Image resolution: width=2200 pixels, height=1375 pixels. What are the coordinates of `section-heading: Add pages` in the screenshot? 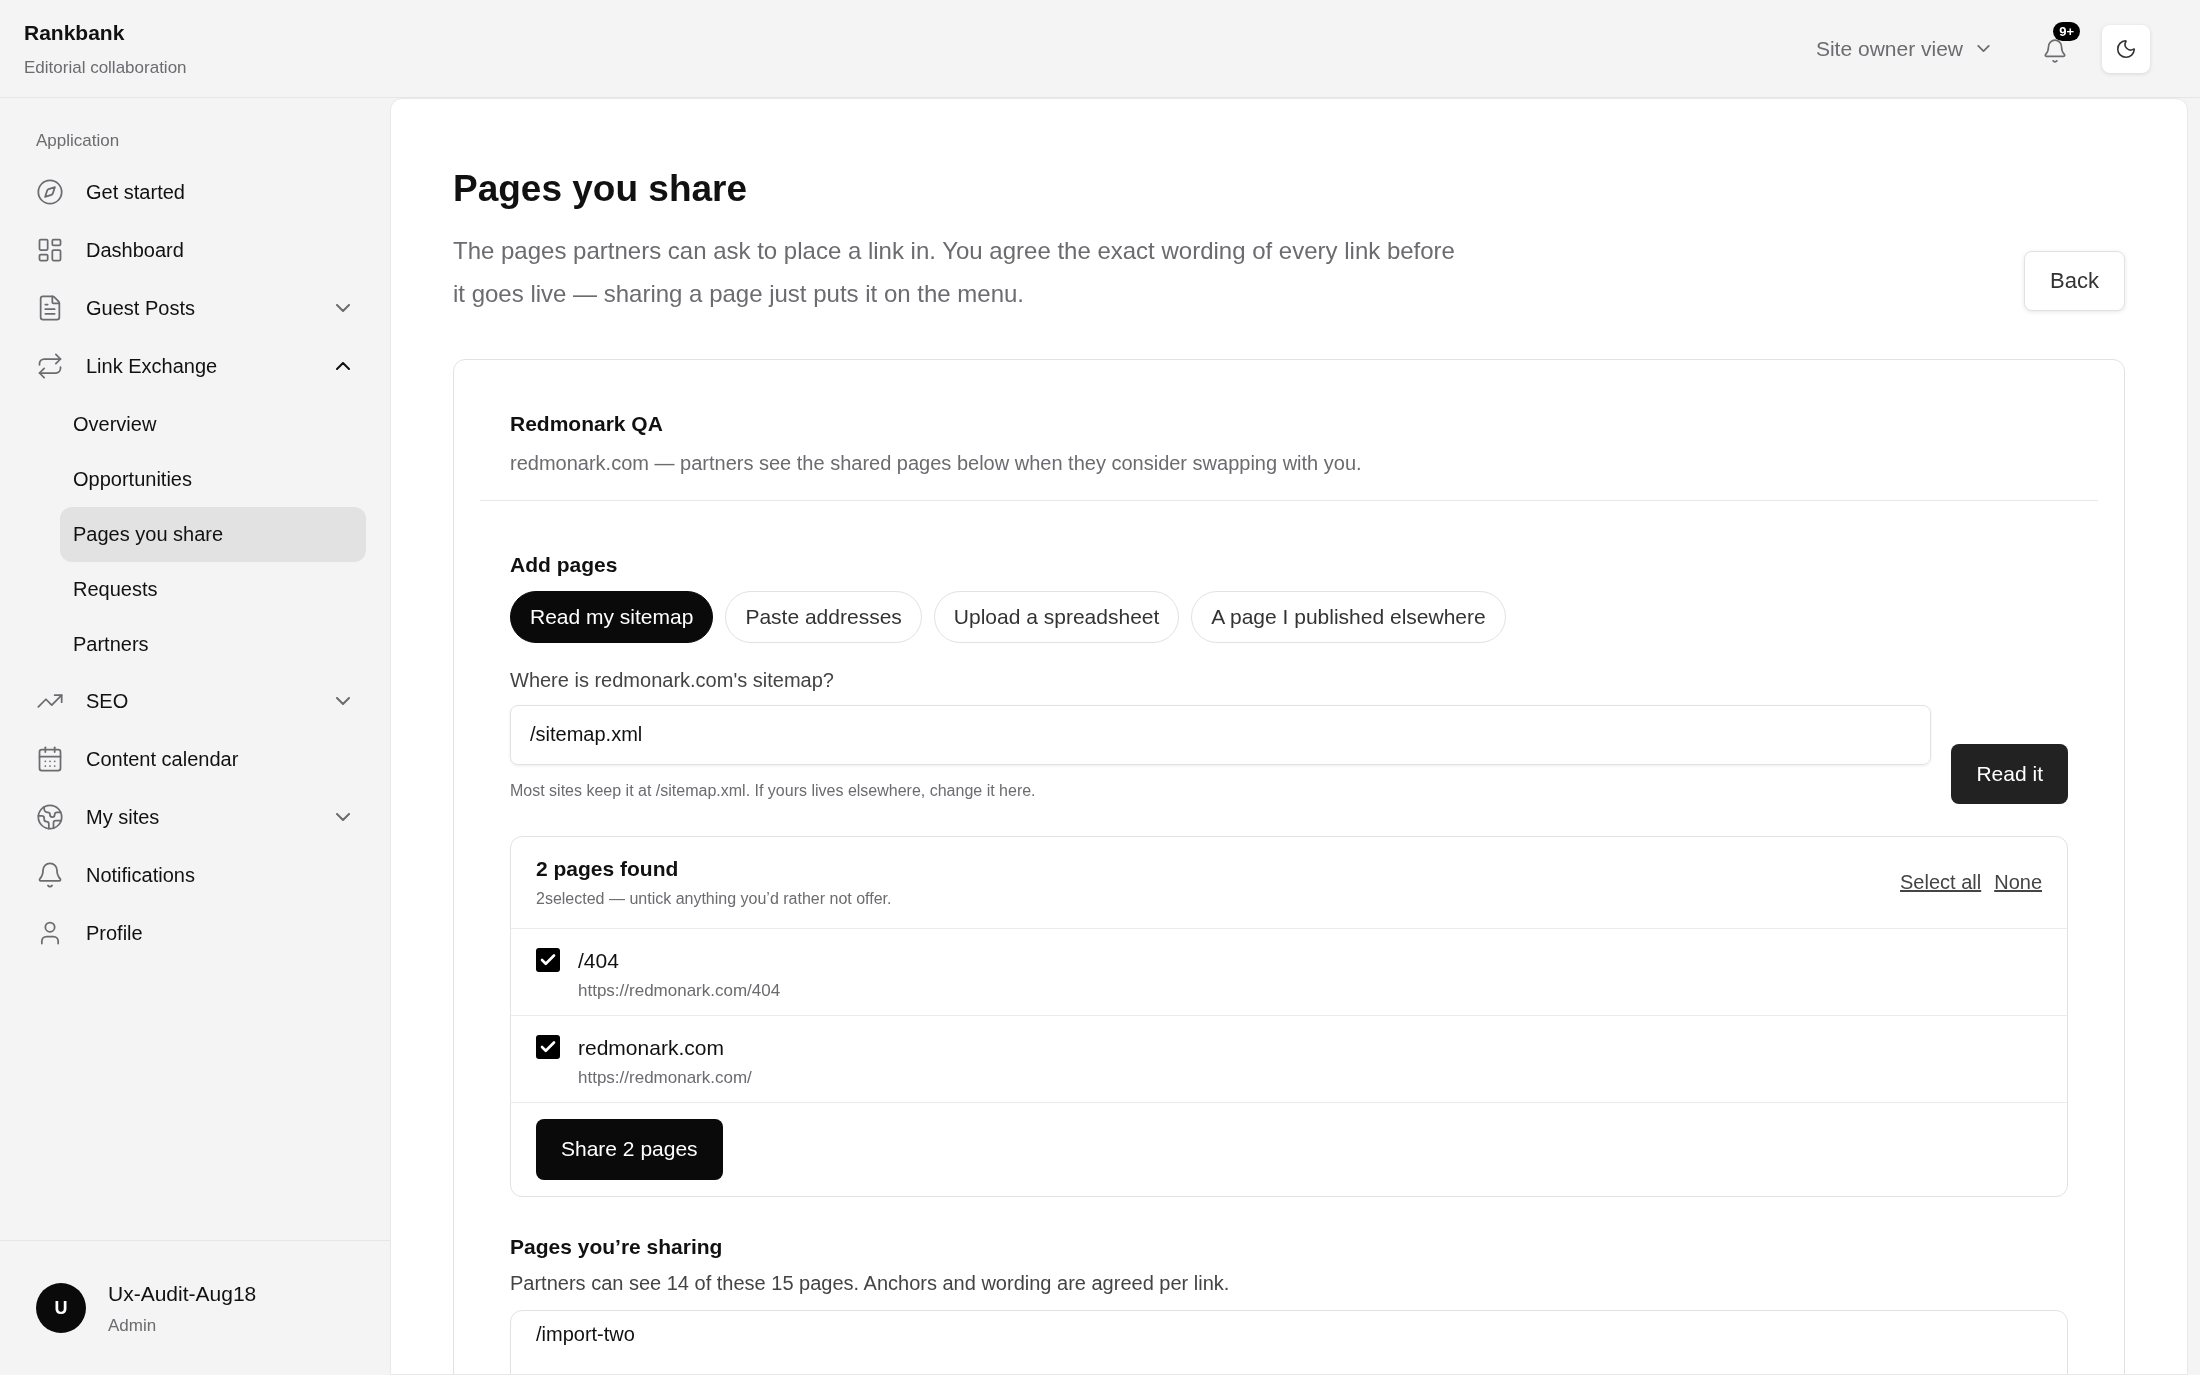 It's located at (564, 565).